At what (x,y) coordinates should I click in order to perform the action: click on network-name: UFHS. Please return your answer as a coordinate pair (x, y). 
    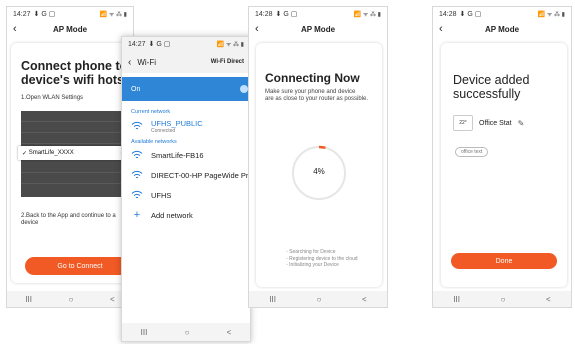
    Looking at the image, I should click on (161, 195).